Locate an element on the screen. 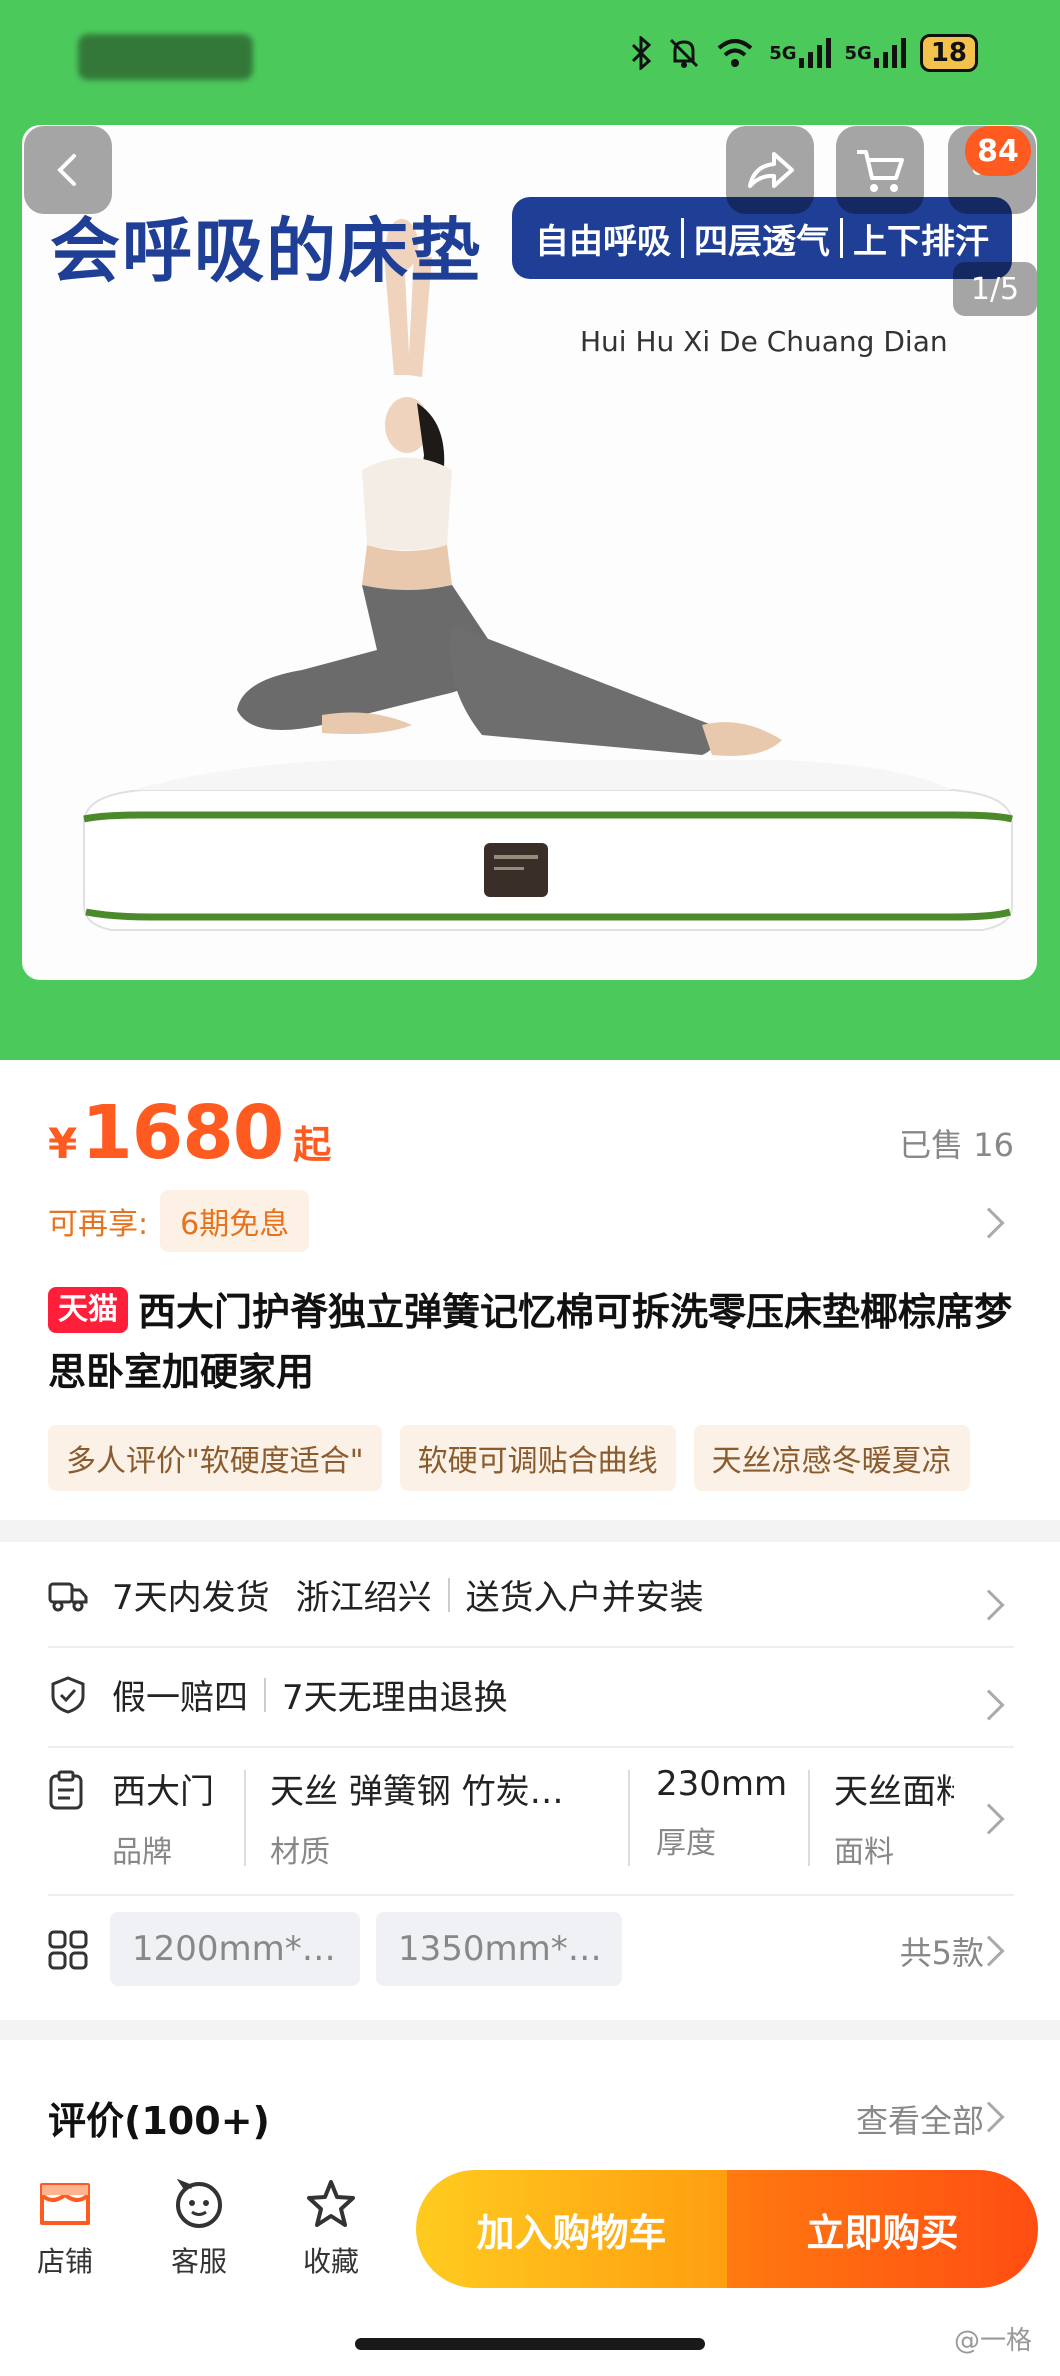  wifi-icon is located at coordinates (735, 53).